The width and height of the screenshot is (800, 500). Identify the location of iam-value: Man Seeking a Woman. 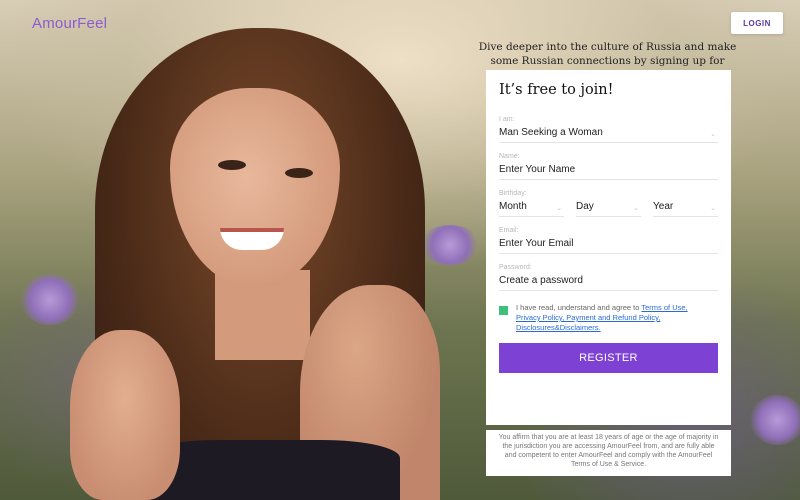
(551, 132).